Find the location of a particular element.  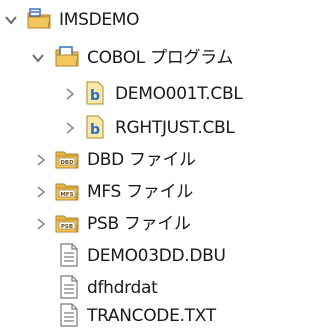

tree-item-label: DEMO001T.CBL is located at coordinates (179, 94).